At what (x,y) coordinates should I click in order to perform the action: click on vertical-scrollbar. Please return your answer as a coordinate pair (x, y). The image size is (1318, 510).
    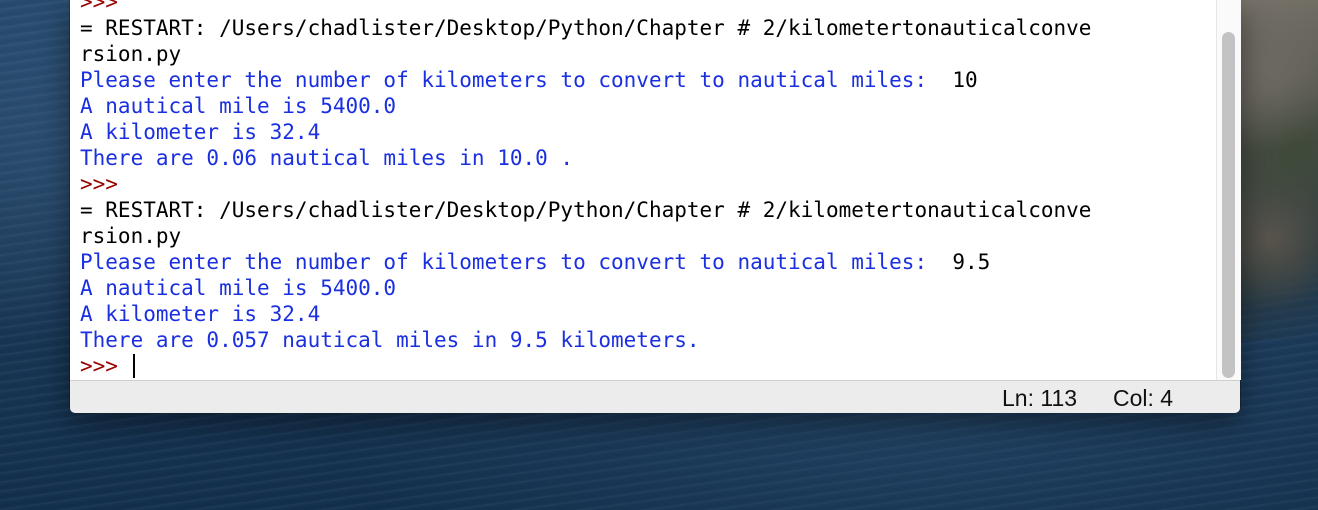
    Looking at the image, I should click on (1228, 190).